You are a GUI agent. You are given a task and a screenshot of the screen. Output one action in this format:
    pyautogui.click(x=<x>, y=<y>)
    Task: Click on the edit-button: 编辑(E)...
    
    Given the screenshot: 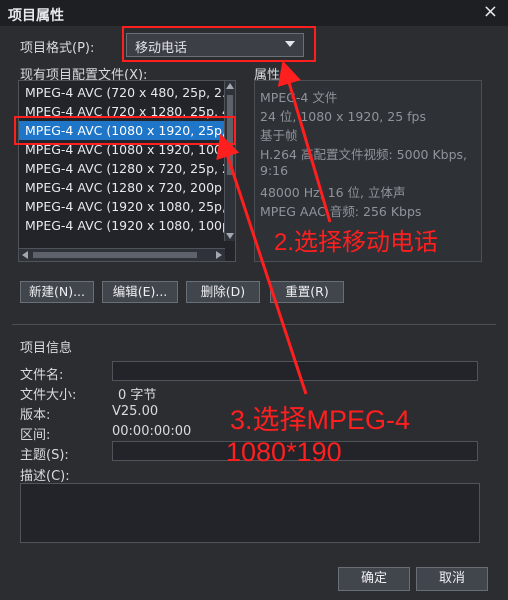 What is the action you would take?
    pyautogui.click(x=140, y=292)
    